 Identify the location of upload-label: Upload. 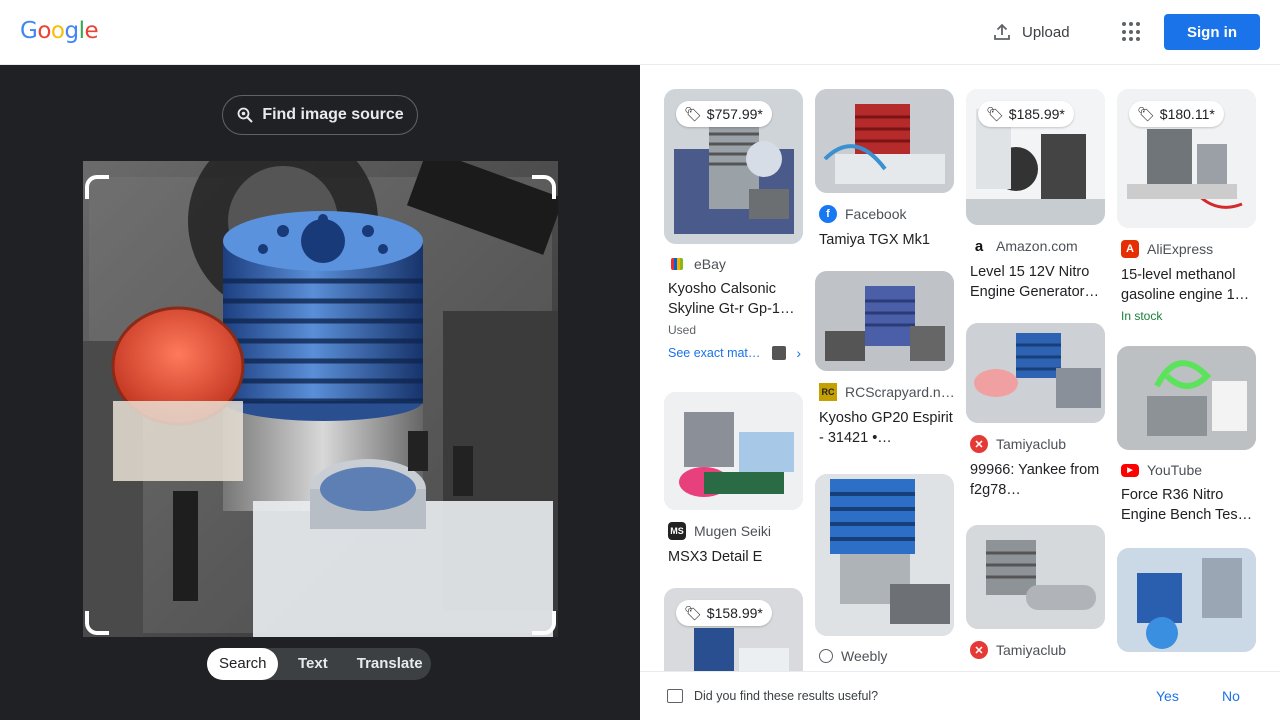
(1046, 32).